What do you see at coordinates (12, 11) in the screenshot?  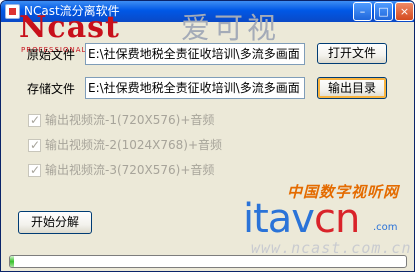 I see `app-icon` at bounding box center [12, 11].